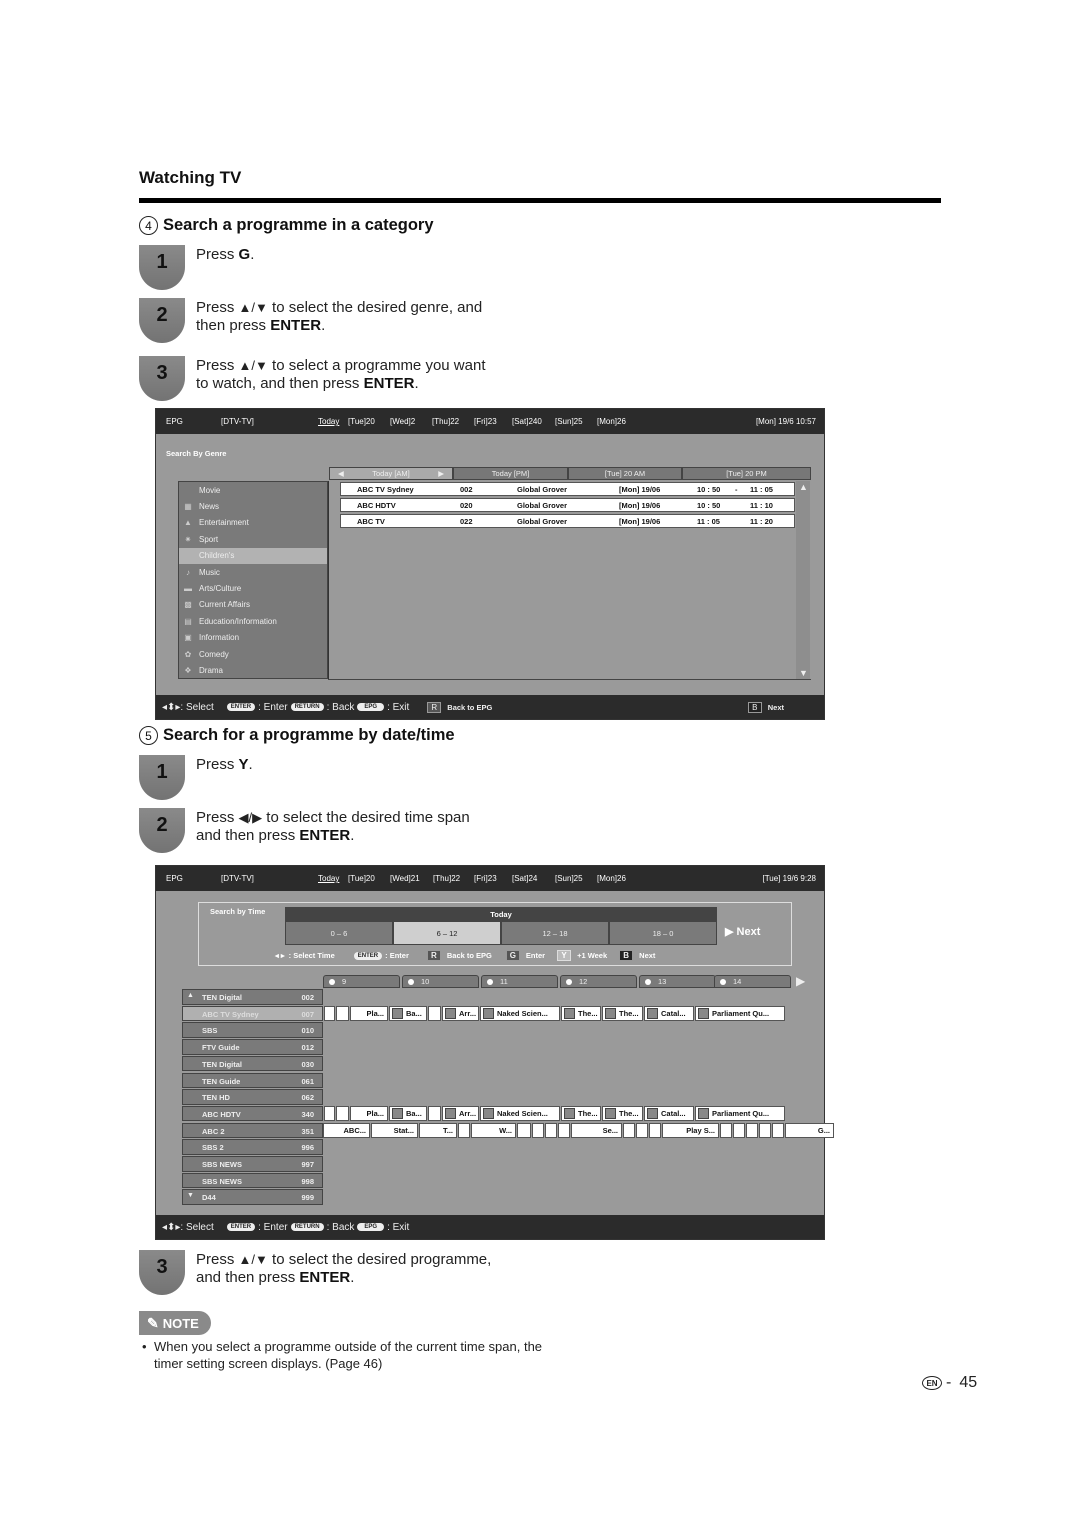  I want to click on channel-row: SBS 2 996, so click(252, 1147).